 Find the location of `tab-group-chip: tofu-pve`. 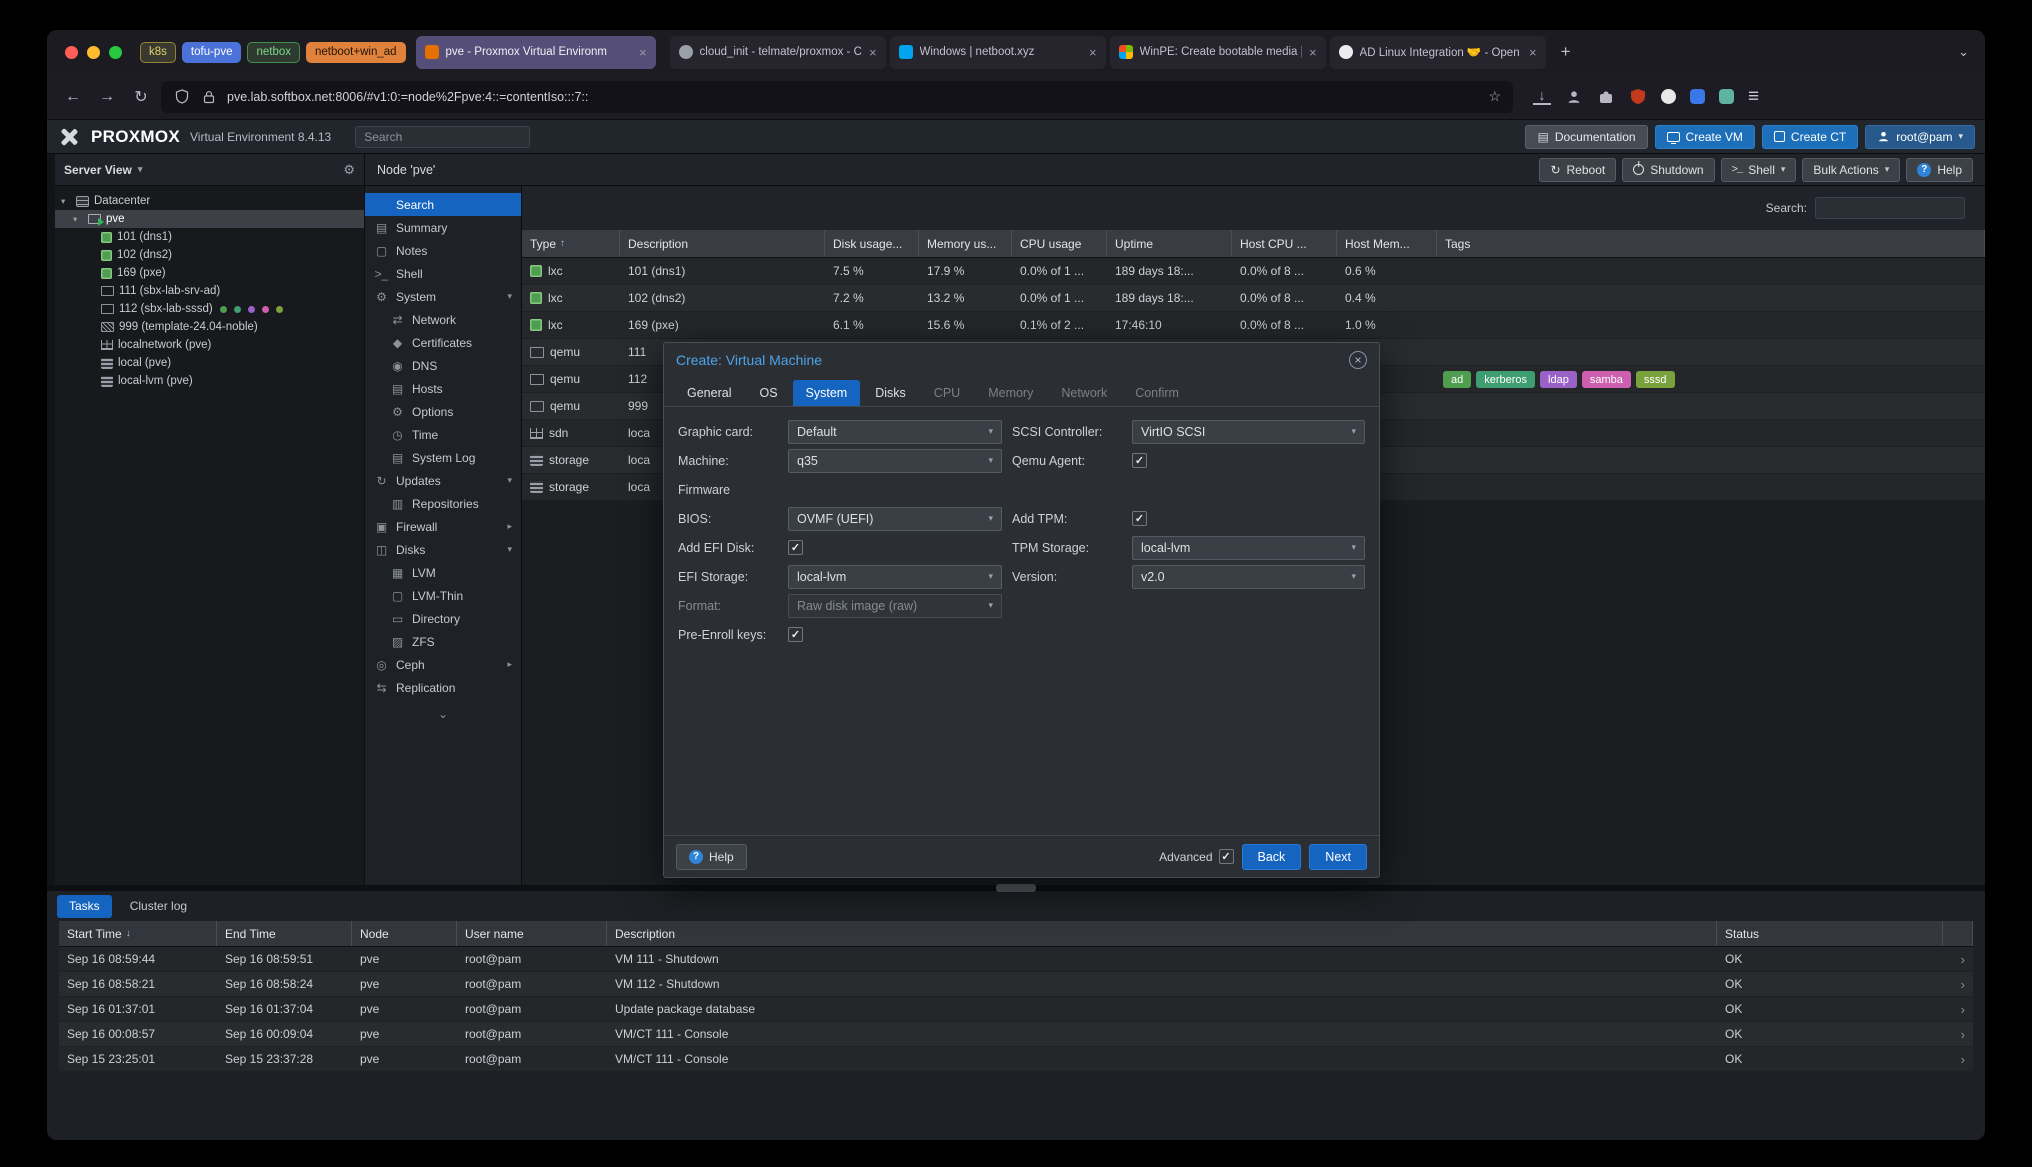

tab-group-chip: tofu-pve is located at coordinates (211, 52).